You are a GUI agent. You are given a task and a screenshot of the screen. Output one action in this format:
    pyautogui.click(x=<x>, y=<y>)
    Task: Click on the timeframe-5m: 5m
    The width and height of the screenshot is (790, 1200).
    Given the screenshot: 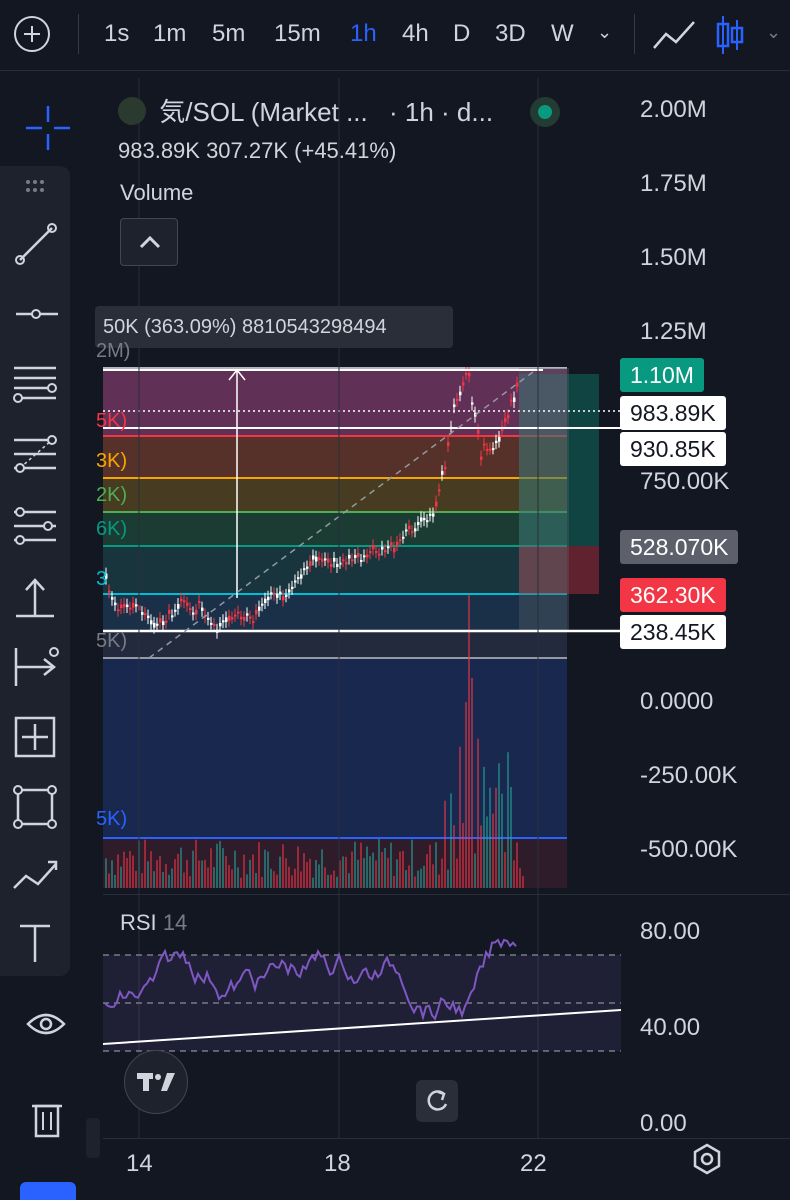 What is the action you would take?
    pyautogui.click(x=228, y=34)
    